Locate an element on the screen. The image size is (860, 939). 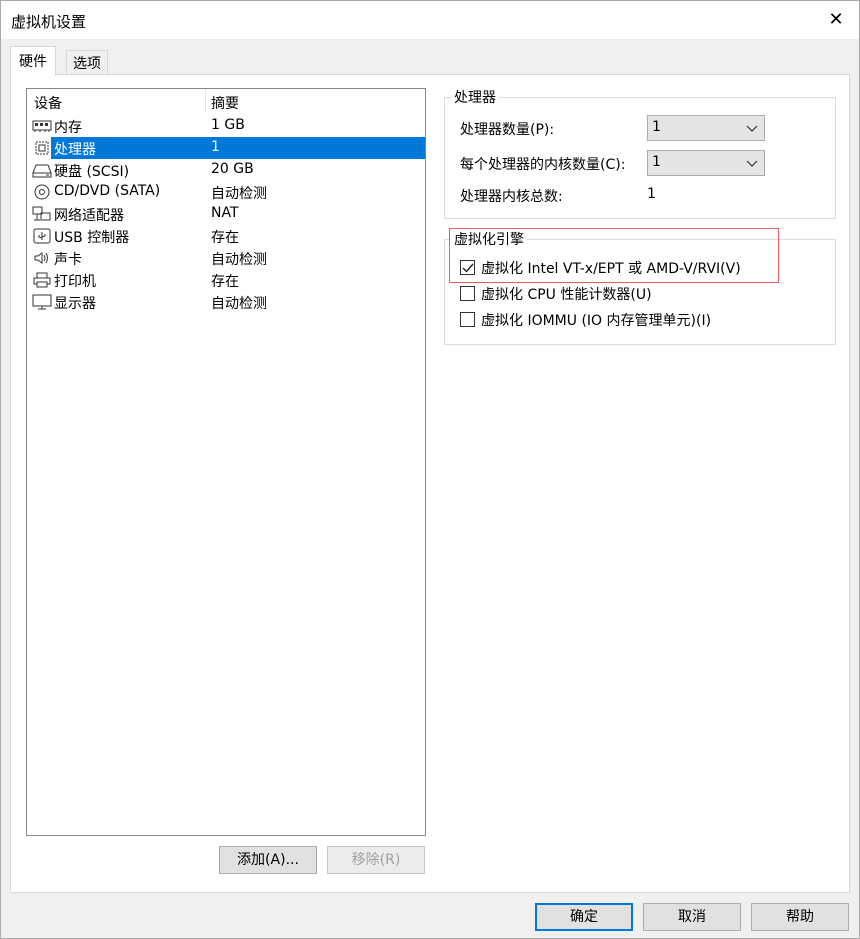
device-summary: NAT is located at coordinates (225, 213).